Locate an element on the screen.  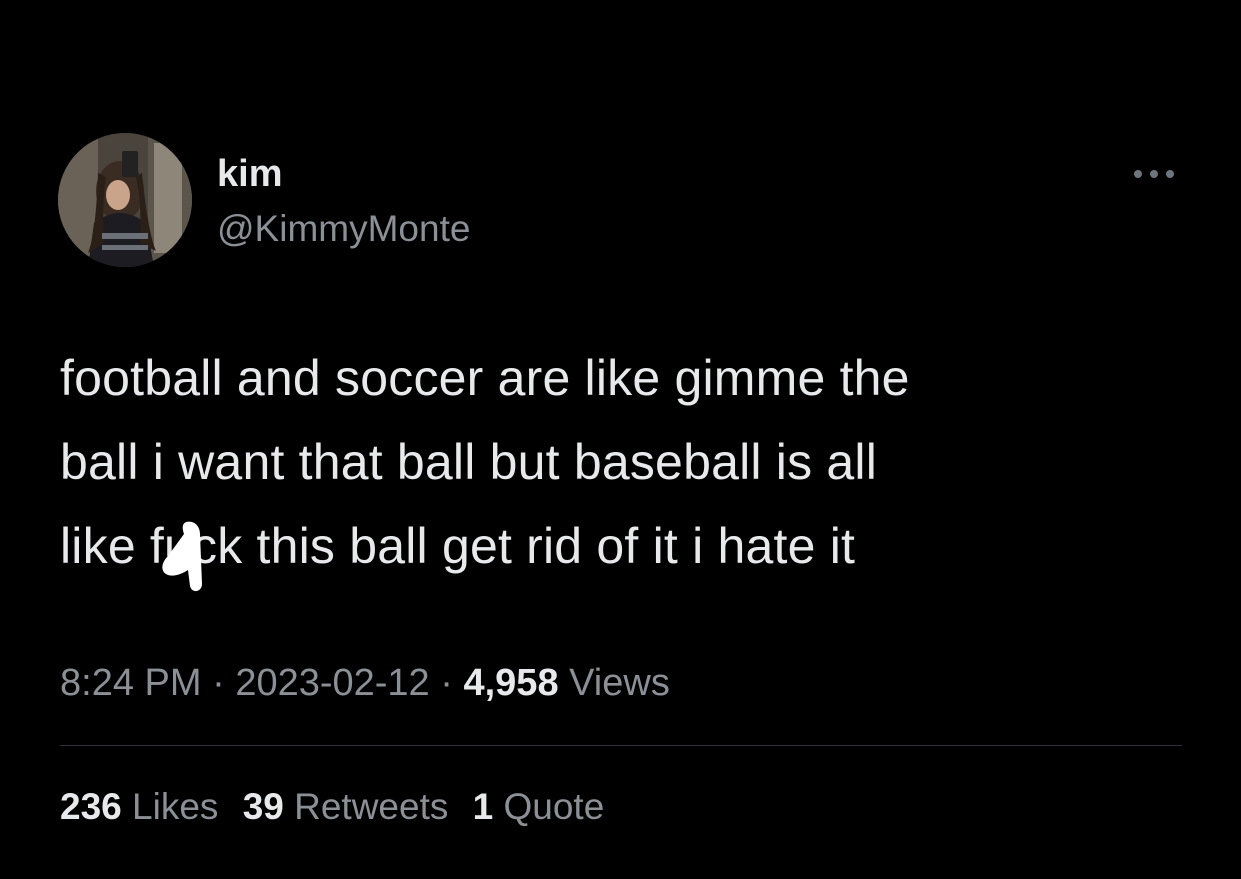
censor-scribble-icon is located at coordinates (182, 556).